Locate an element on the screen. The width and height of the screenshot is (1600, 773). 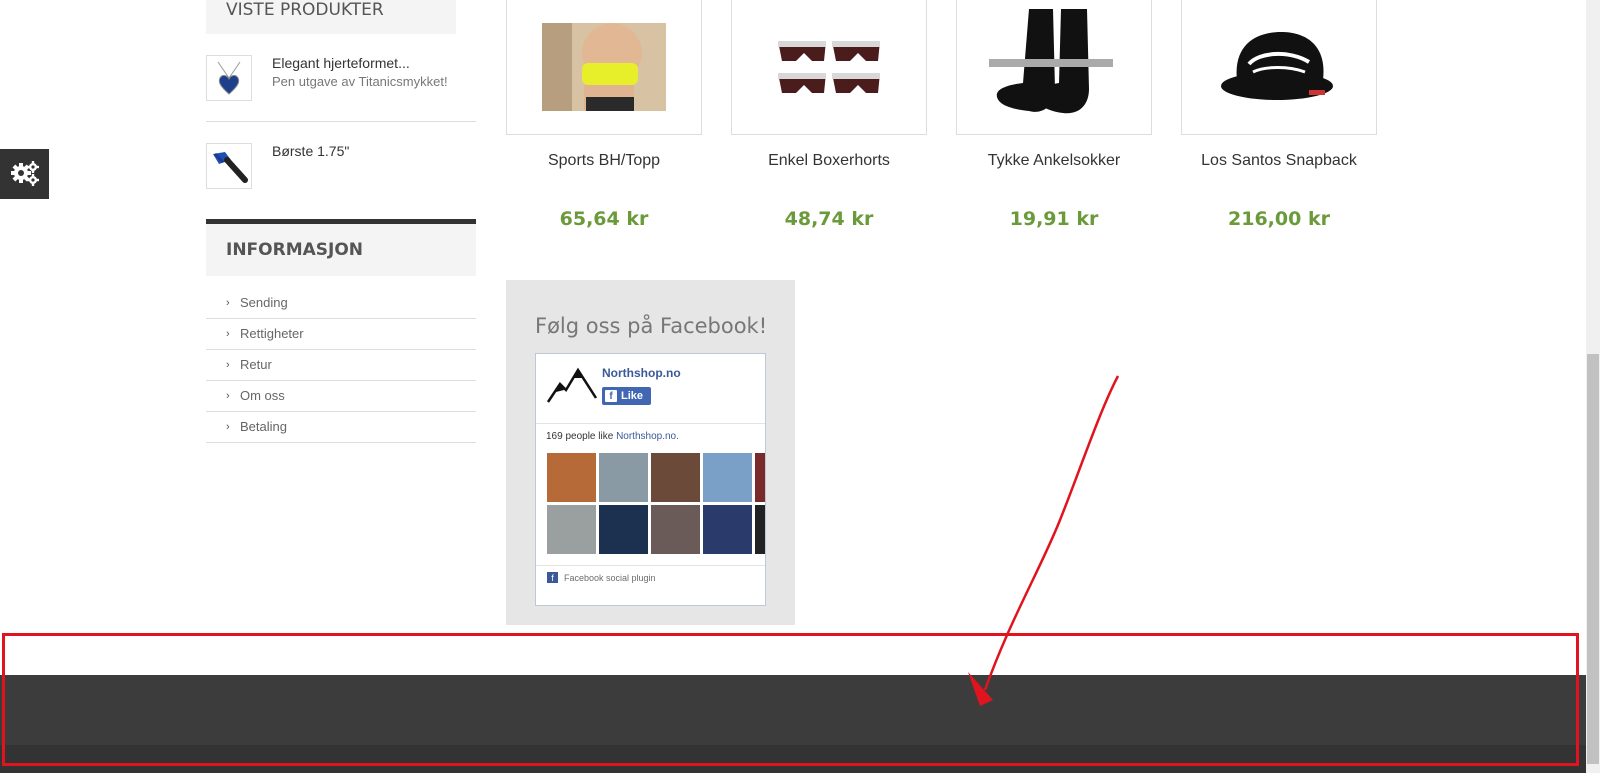
product-price: 216,00 kr is located at coordinates (1279, 219).